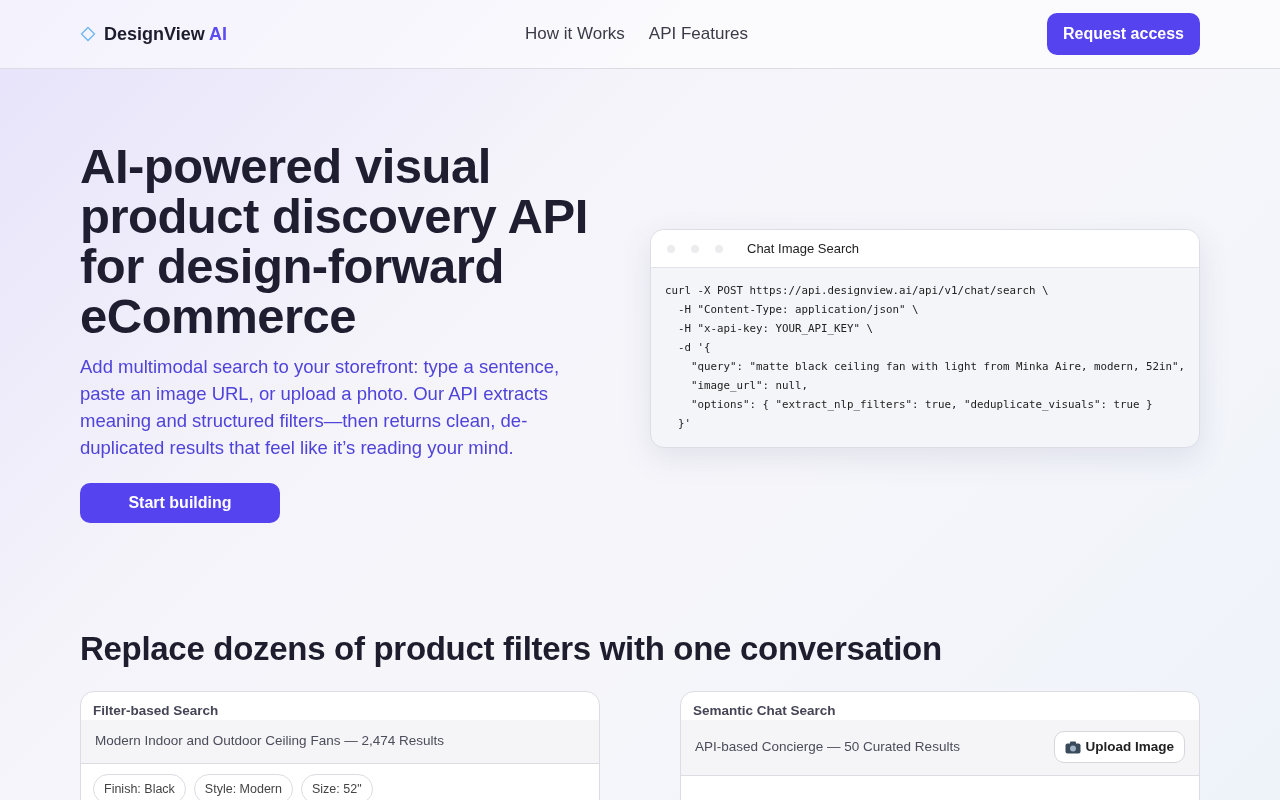 The image size is (1280, 800). Describe the element at coordinates (337, 786) in the screenshot. I see `filter-chip: Size: 52"` at that location.